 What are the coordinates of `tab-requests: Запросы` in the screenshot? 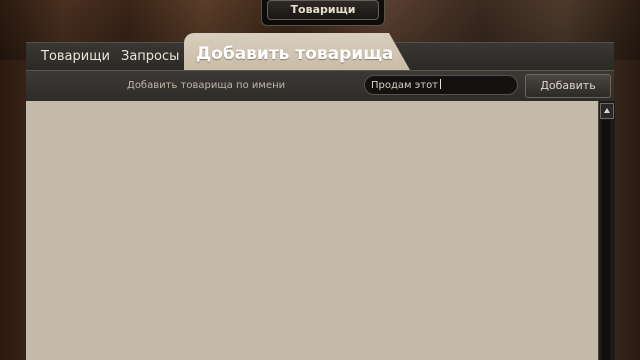 It's located at (150, 57).